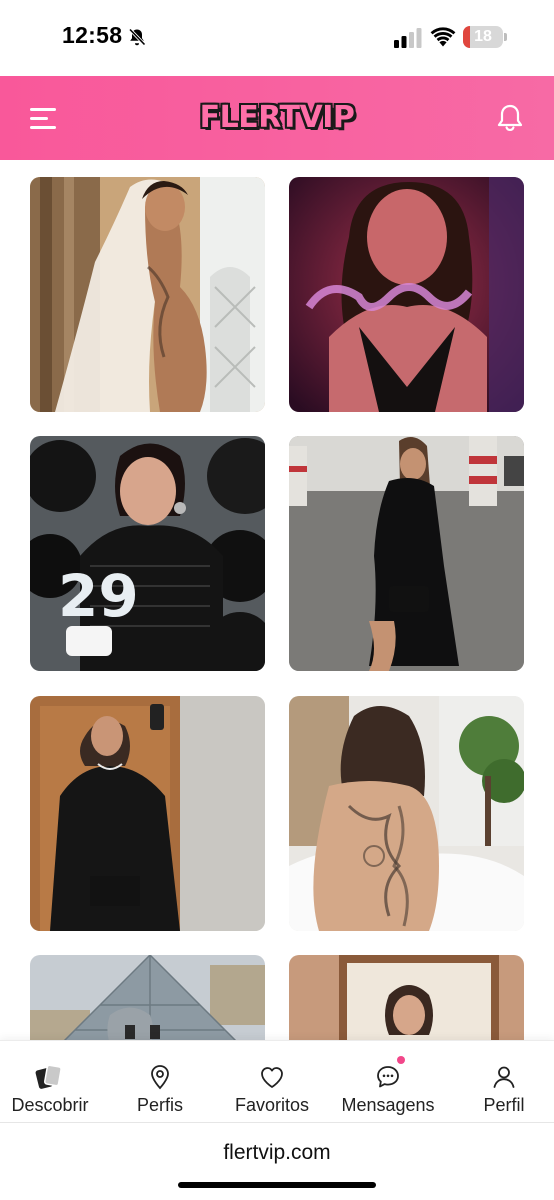 The height and width of the screenshot is (1200, 554). What do you see at coordinates (388, 1105) in the screenshot?
I see `nav-label: Mensagens` at bounding box center [388, 1105].